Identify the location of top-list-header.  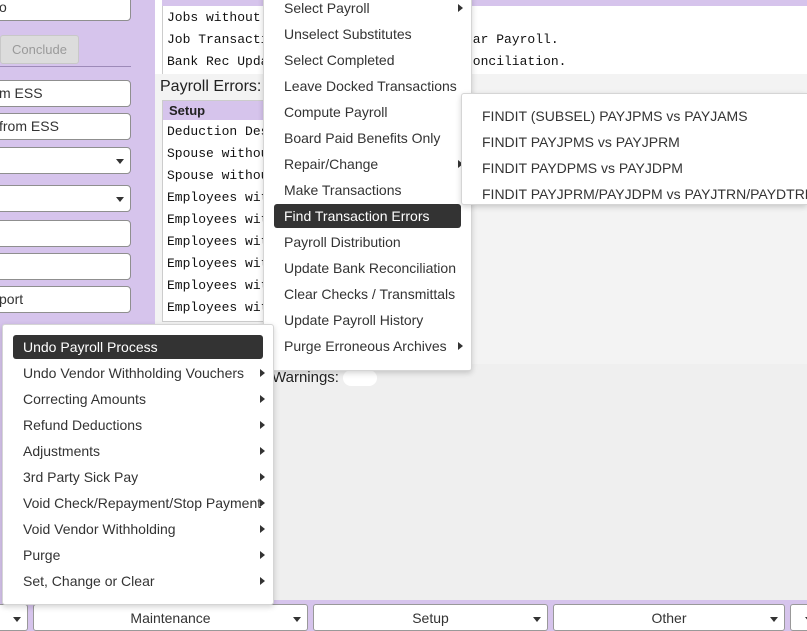
(484, 3).